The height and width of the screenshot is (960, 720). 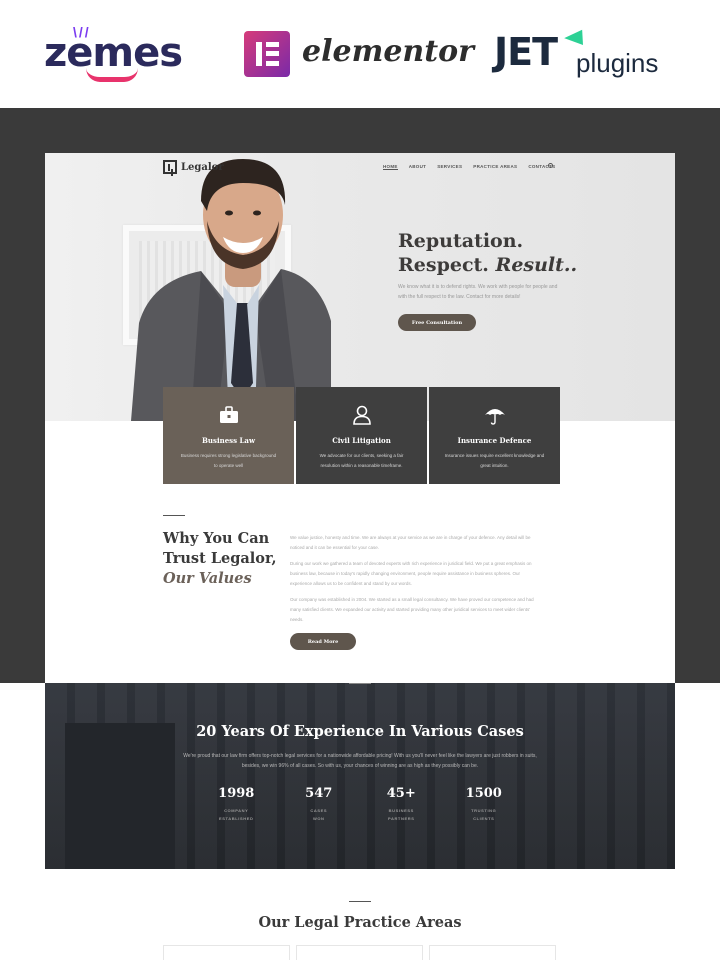 I want to click on stat-label: TRUSTING CLIENTS, so click(x=484, y=814).